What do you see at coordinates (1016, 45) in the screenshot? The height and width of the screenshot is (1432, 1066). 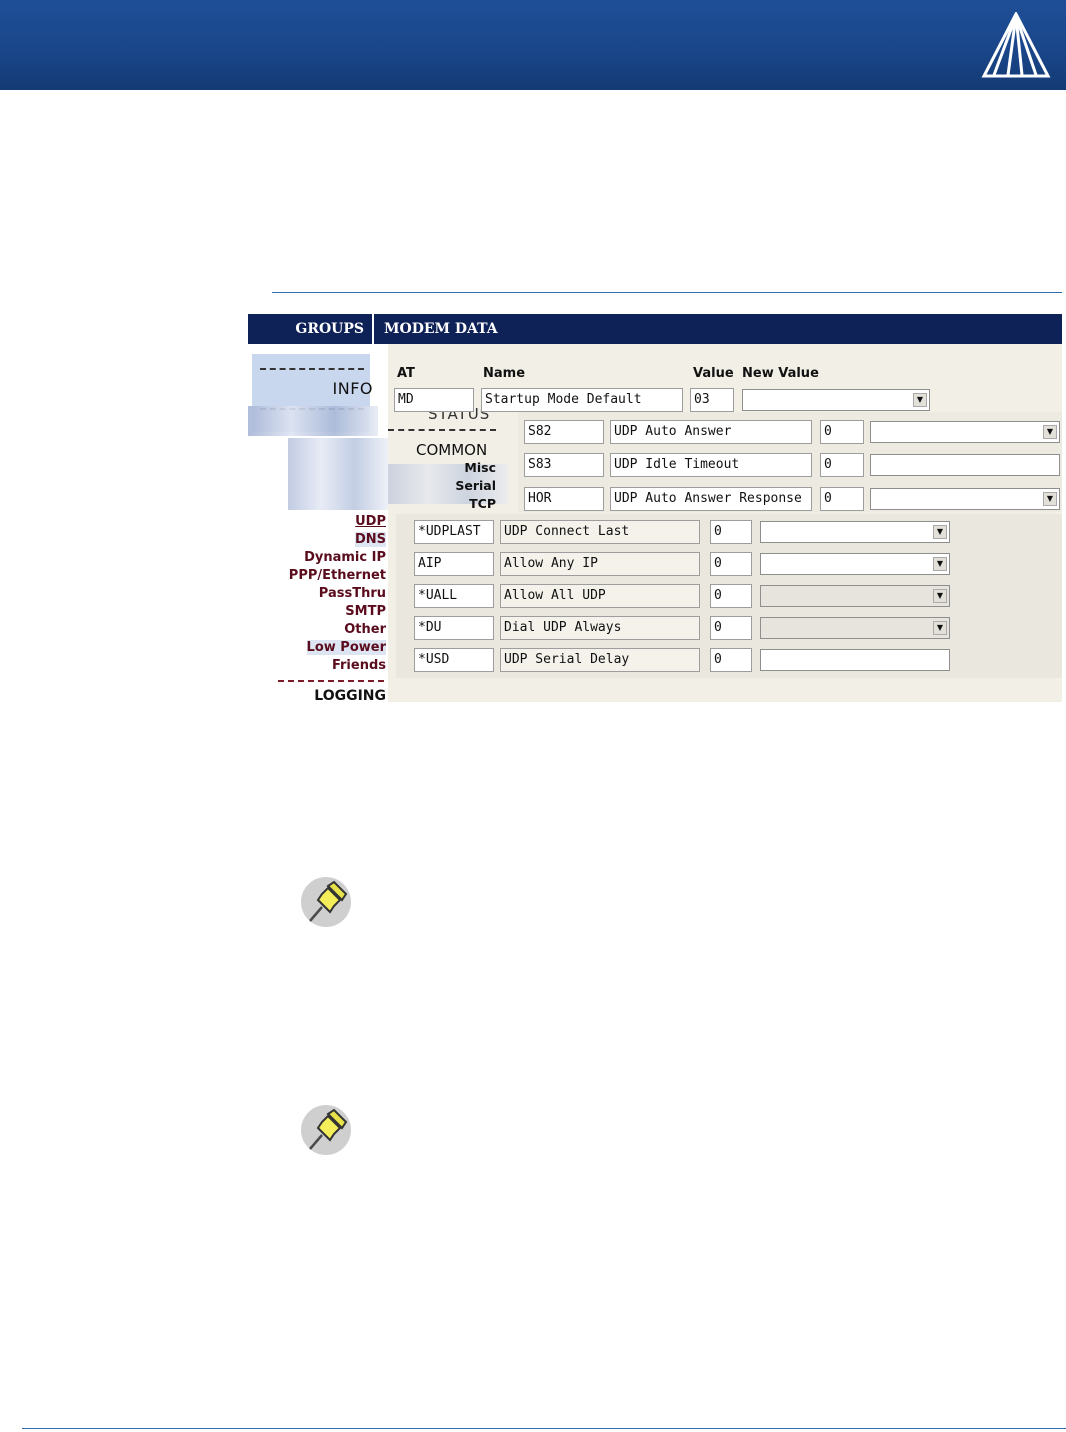 I see `airlink-logo-icon` at bounding box center [1016, 45].